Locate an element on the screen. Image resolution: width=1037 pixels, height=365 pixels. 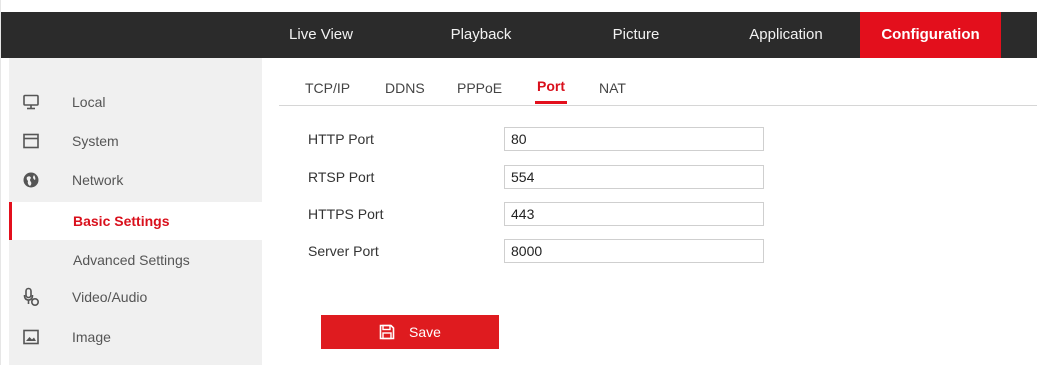
nav-configuration: Configuration is located at coordinates (930, 35).